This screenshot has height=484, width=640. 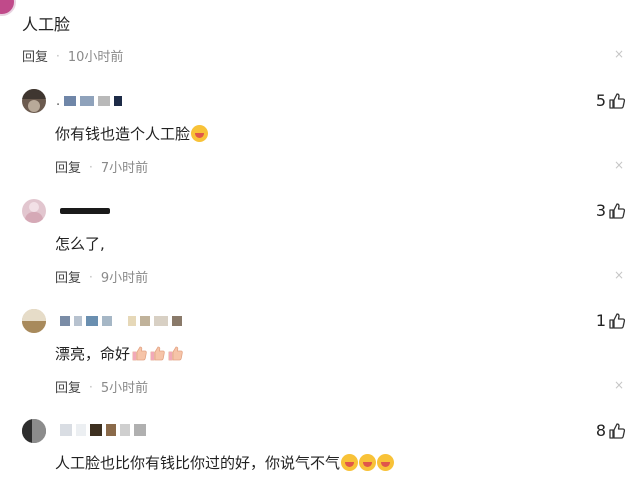 What do you see at coordinates (198, 463) in the screenshot?
I see `comment-text-body: 人工脸也比你有钱比你过的好，你说气不气` at bounding box center [198, 463].